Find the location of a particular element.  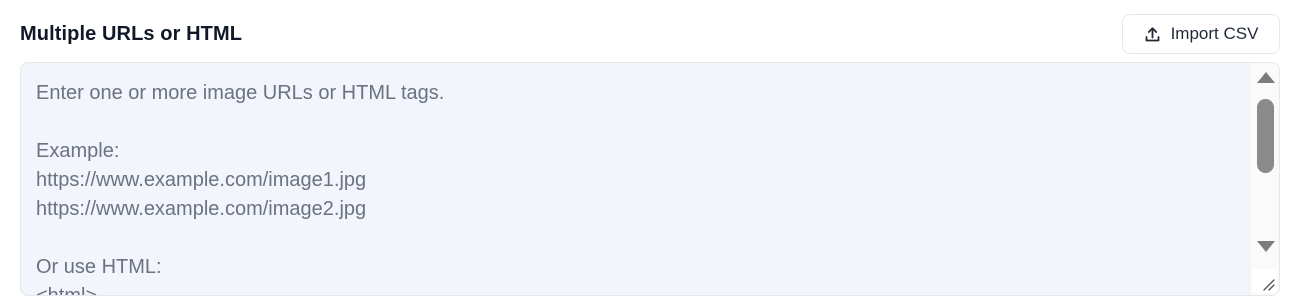

scroll-down-arrow-icon is located at coordinates (1266, 246).